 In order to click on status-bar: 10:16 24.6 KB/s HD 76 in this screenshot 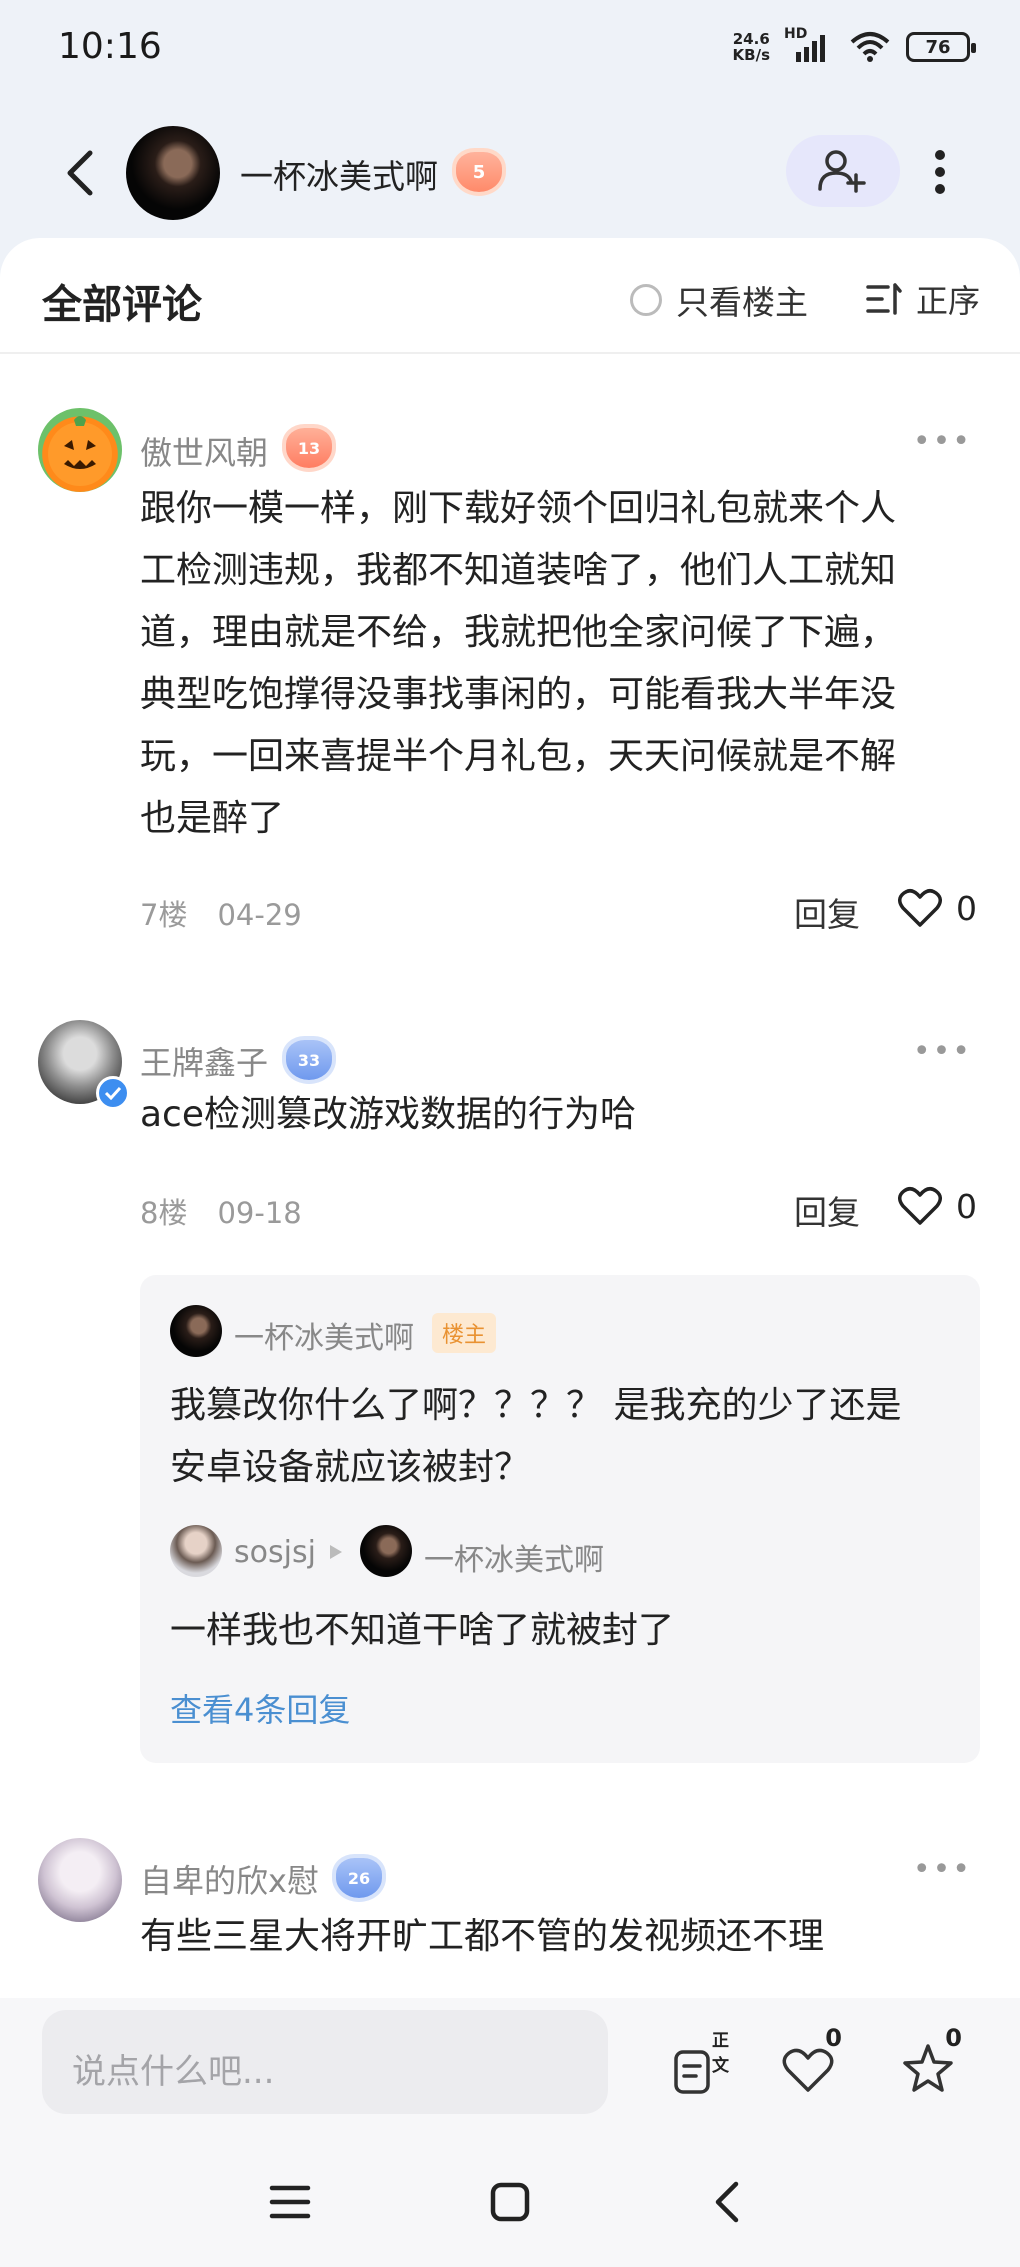, I will do `click(510, 50)`.